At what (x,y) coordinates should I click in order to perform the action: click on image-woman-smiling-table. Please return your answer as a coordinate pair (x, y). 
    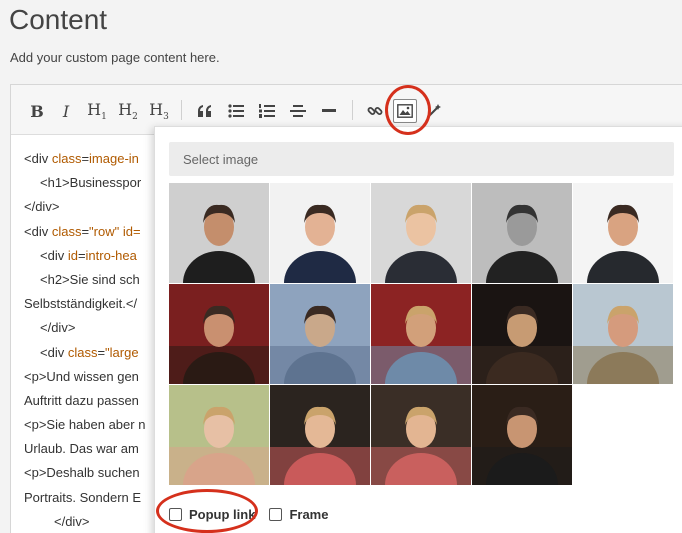
    Looking at the image, I should click on (320, 435).